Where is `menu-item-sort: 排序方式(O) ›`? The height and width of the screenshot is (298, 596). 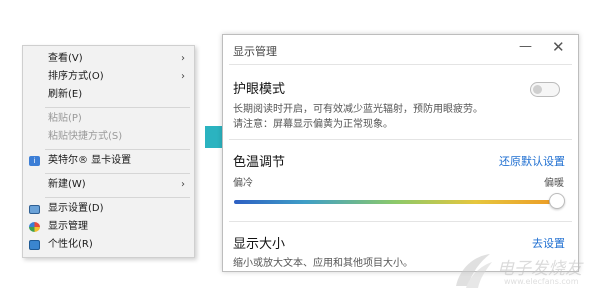
menu-item-sort: 排序方式(O) › is located at coordinates (108, 77).